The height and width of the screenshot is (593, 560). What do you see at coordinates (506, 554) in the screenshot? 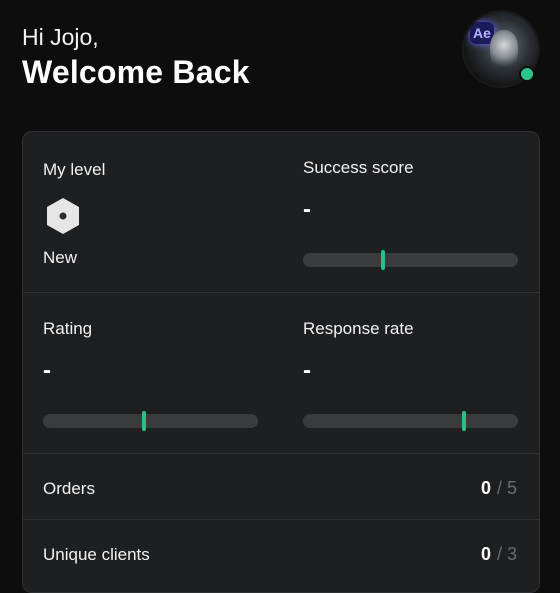
I see `unique-clients-total: / 3` at bounding box center [506, 554].